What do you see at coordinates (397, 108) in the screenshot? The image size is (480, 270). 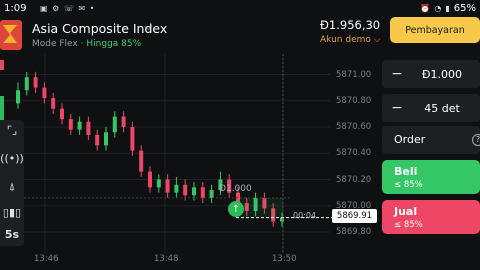 I see `duration-minus-button: −` at bounding box center [397, 108].